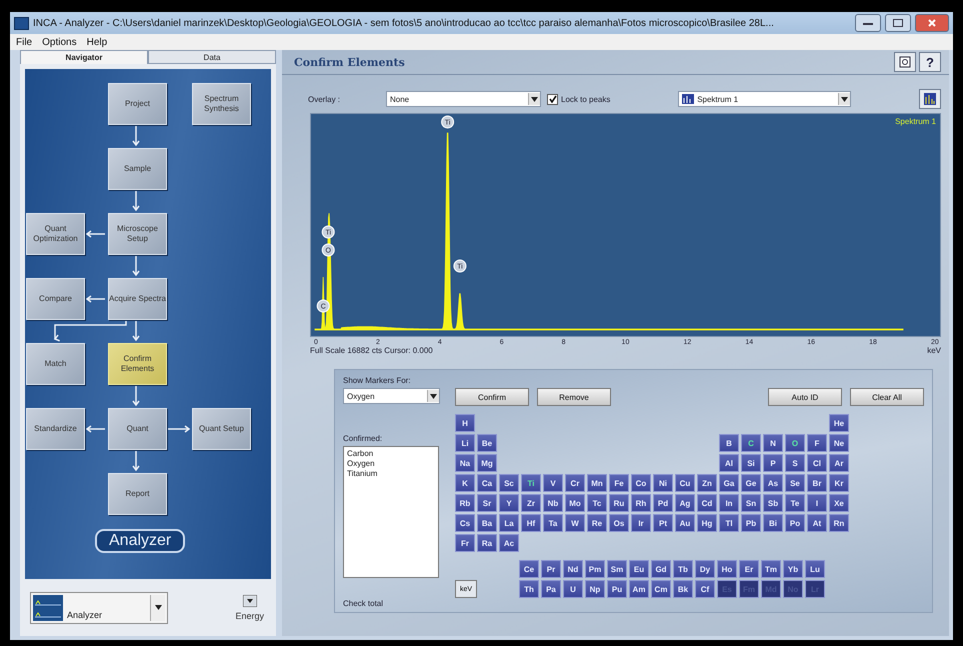 This screenshot has width=963, height=646. Describe the element at coordinates (617, 589) in the screenshot. I see `element-tile: Pu` at that location.